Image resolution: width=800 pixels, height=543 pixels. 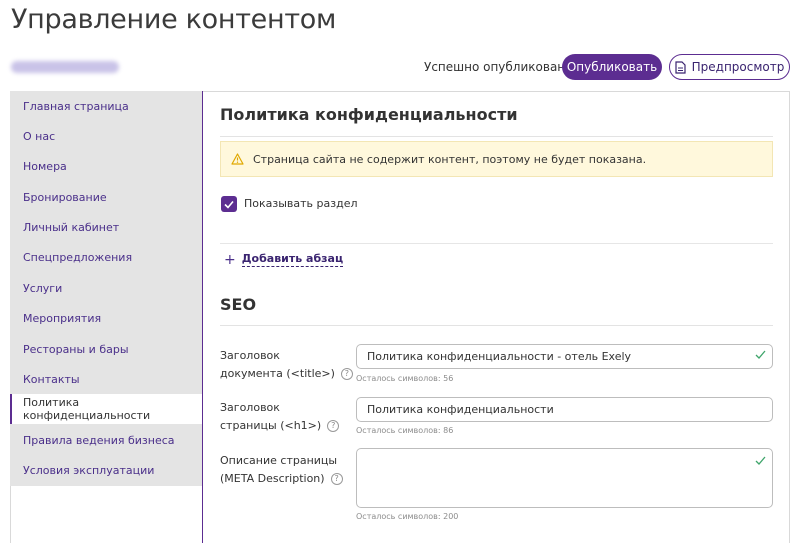 I want to click on document-icon, so click(x=680, y=67).